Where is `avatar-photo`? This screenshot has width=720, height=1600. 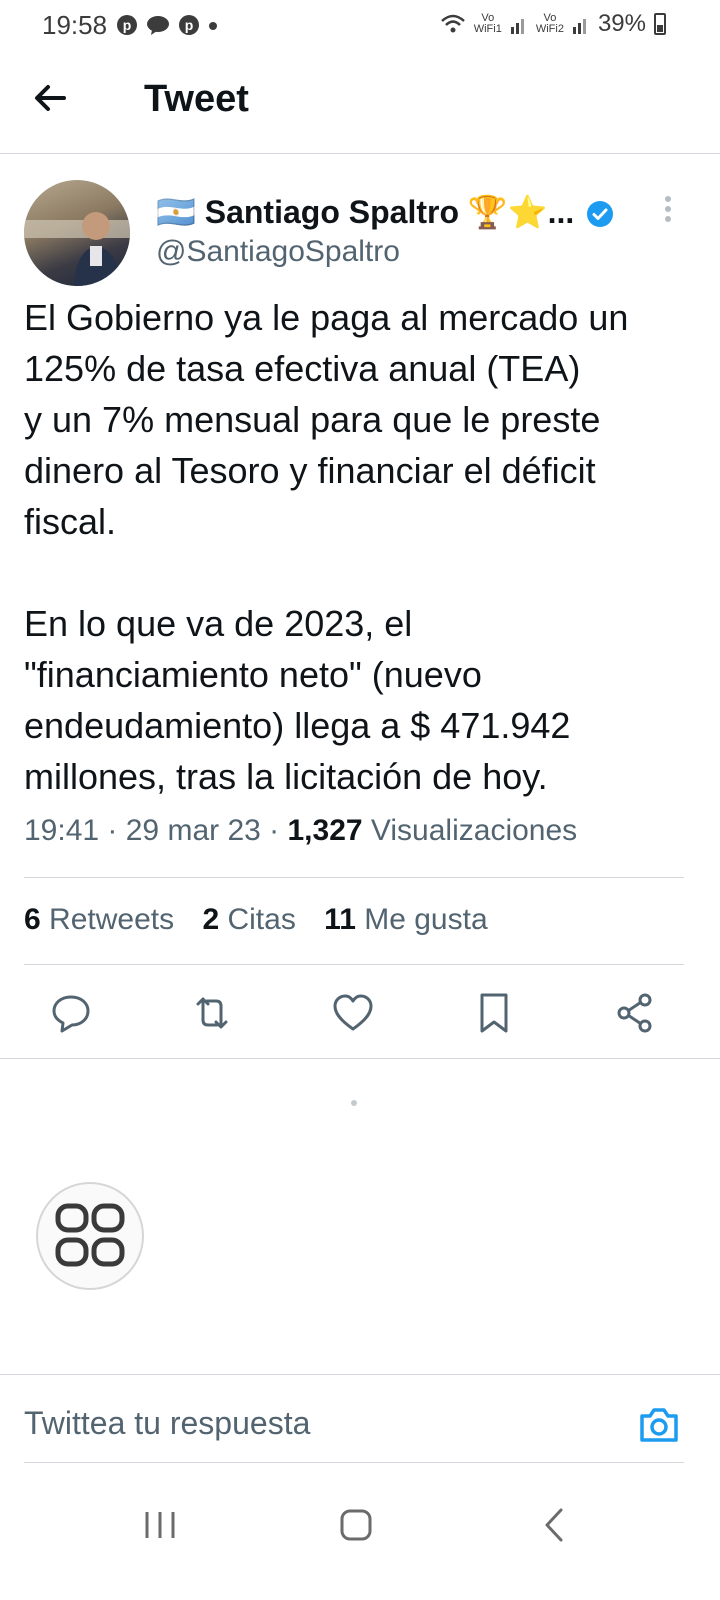 avatar-photo is located at coordinates (77, 249).